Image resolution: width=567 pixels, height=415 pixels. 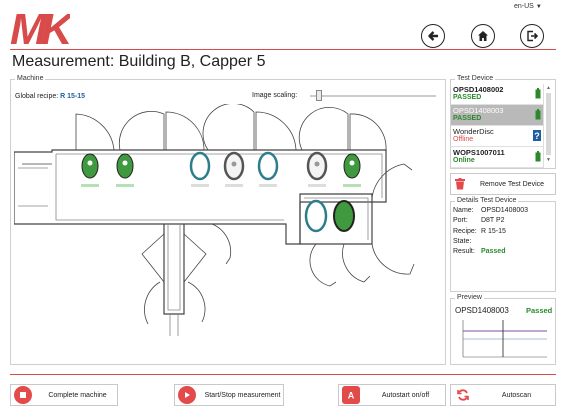 I want to click on scroll-down-icon: ▼, so click(x=548, y=160).